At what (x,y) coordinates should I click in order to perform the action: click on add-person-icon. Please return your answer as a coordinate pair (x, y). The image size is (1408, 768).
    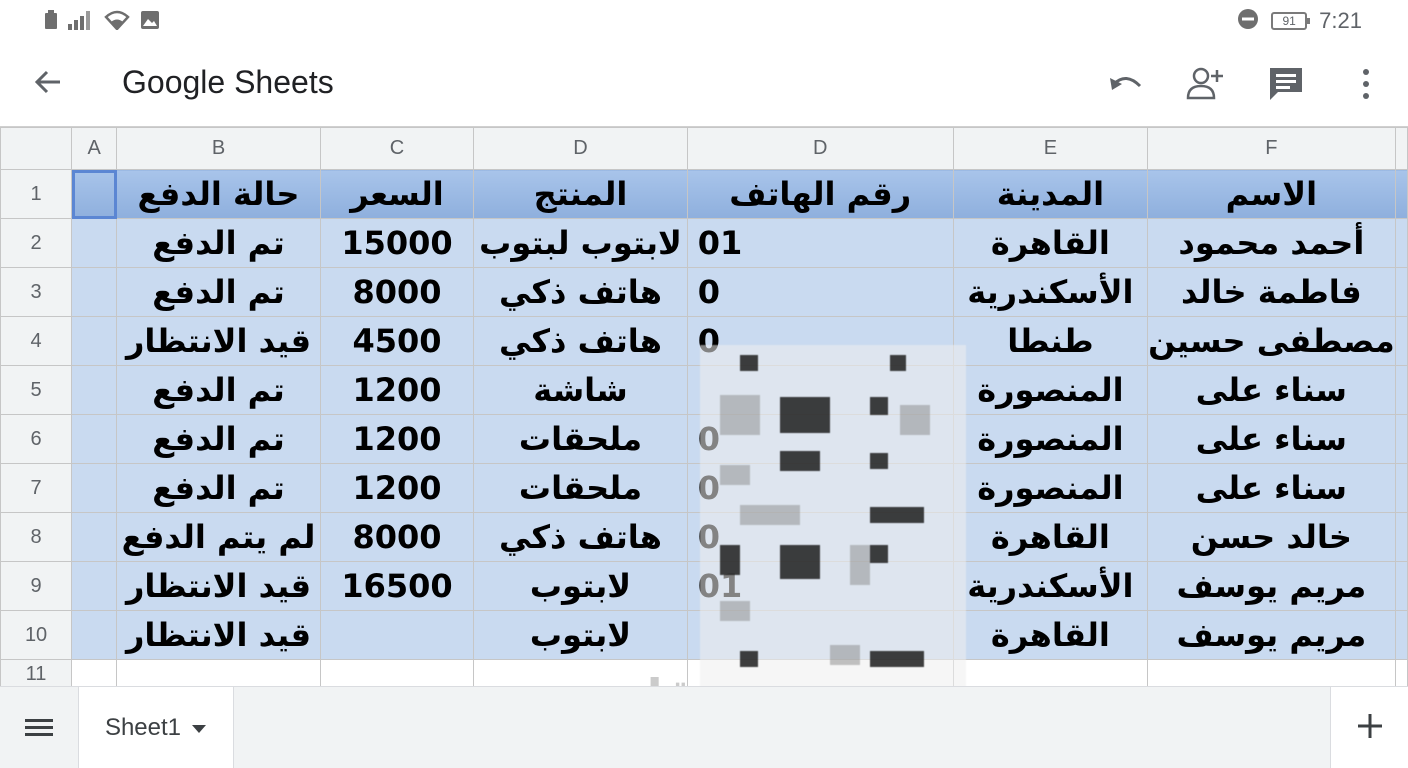
    Looking at the image, I should click on (1206, 84).